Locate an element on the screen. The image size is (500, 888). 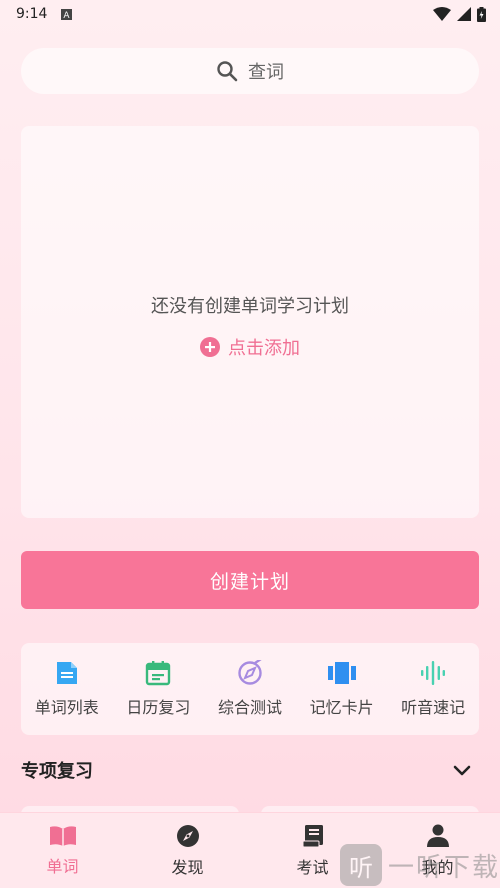
book-icon is located at coordinates (62, 835).